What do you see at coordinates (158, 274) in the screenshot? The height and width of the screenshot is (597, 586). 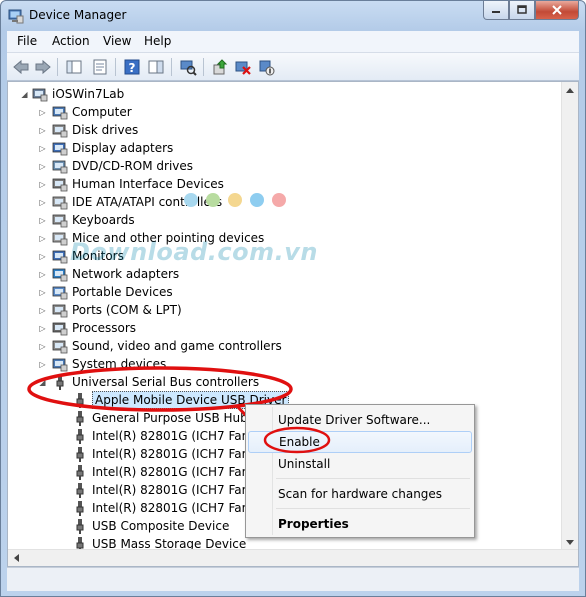 I see `tree-category: ▷ Network adapters` at bounding box center [158, 274].